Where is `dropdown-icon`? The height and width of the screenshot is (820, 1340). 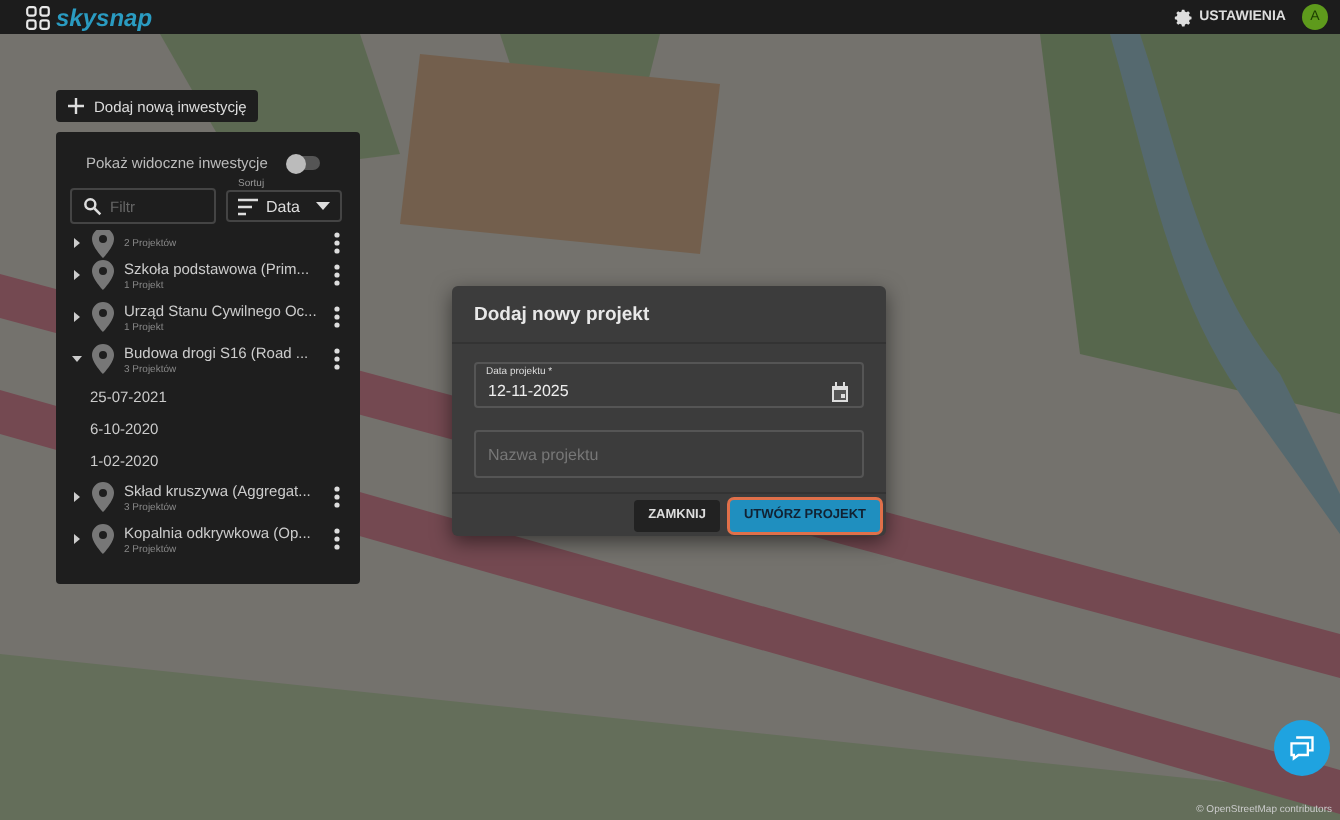 dropdown-icon is located at coordinates (323, 206).